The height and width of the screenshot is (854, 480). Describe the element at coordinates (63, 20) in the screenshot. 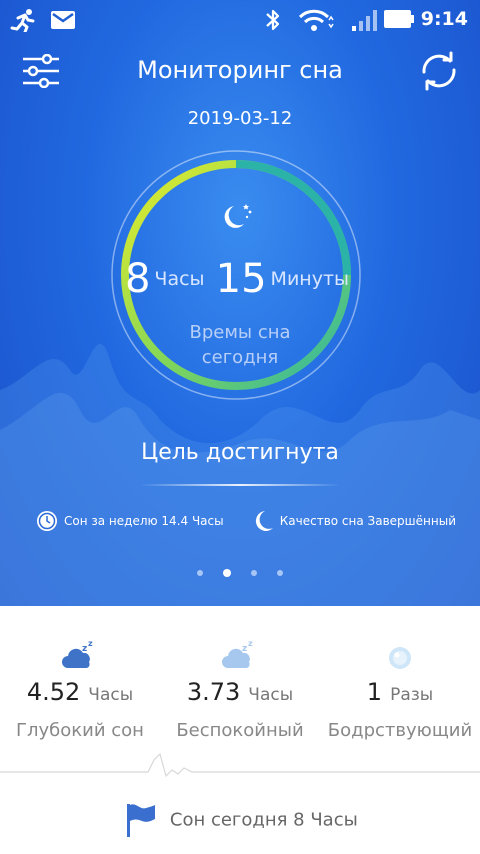

I see `mail-icon` at that location.